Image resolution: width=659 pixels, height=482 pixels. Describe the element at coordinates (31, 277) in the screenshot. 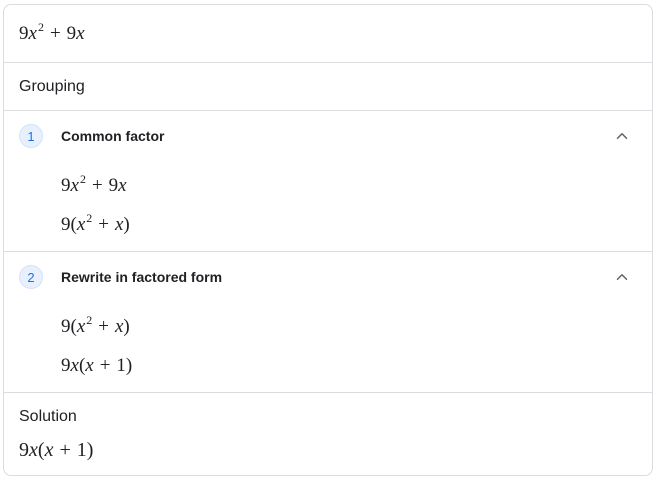

I see `step-number-badge: 2` at that location.